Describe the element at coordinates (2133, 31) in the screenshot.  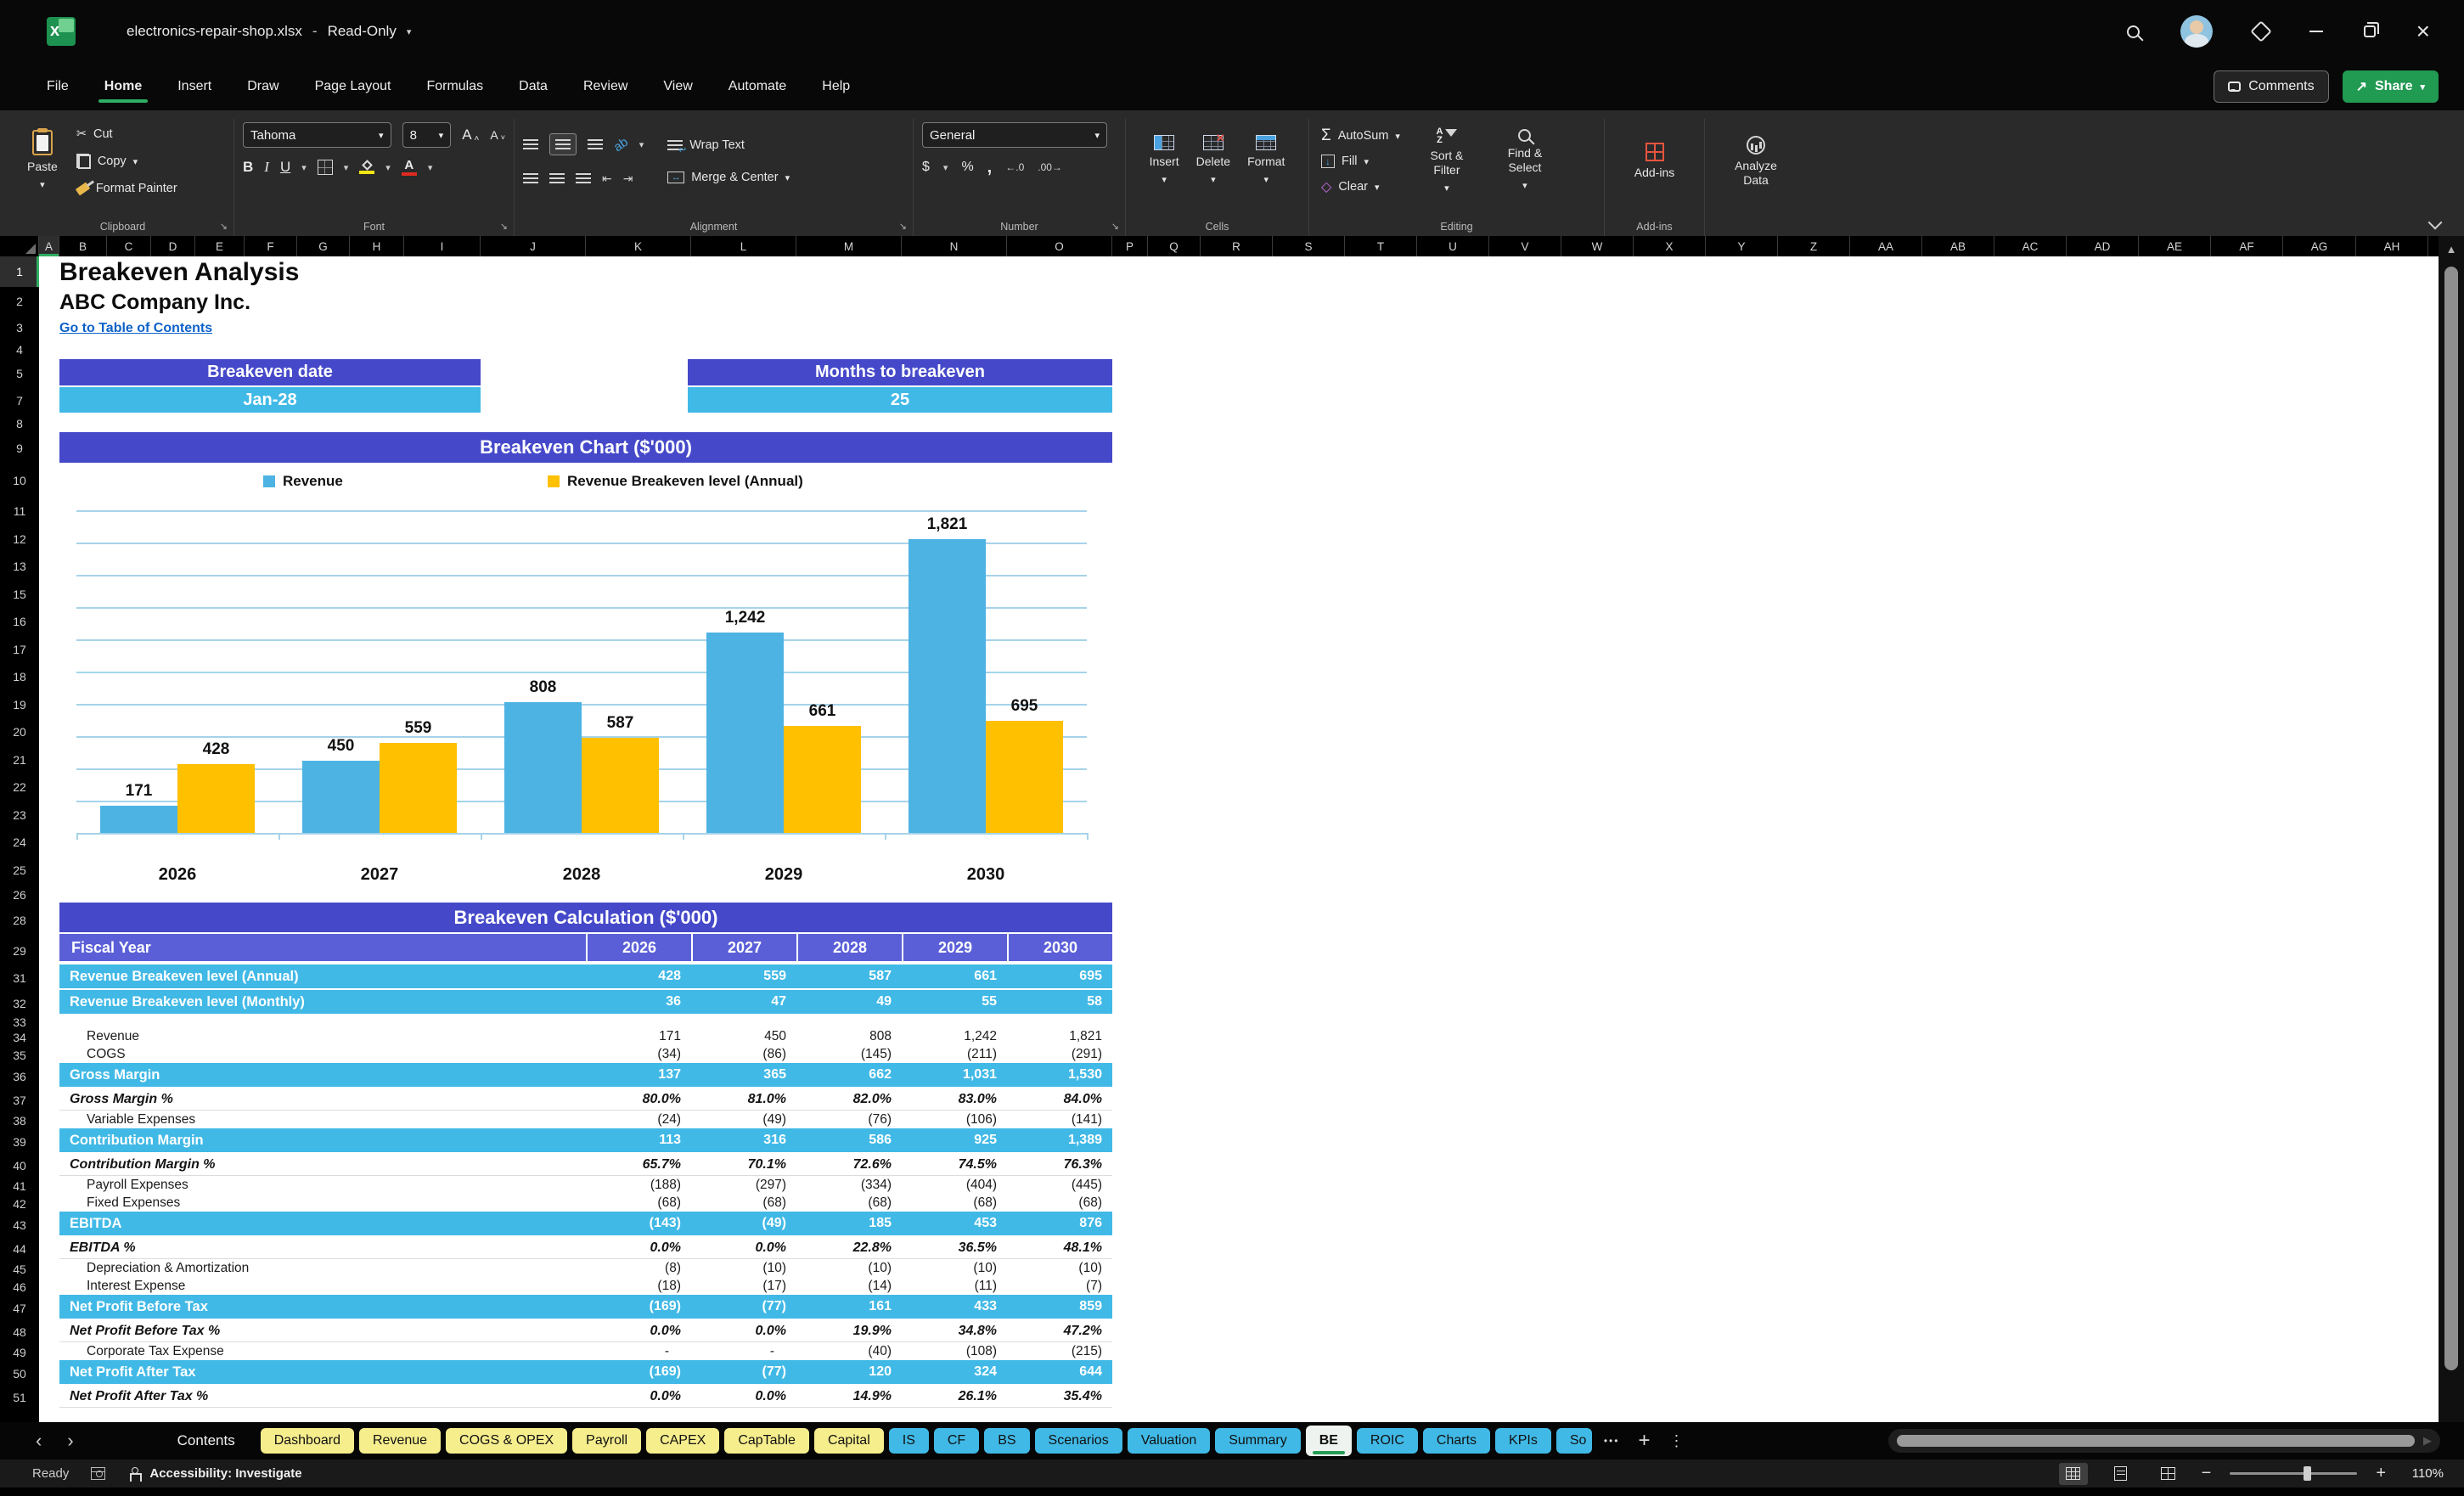
I see `search-icon` at that location.